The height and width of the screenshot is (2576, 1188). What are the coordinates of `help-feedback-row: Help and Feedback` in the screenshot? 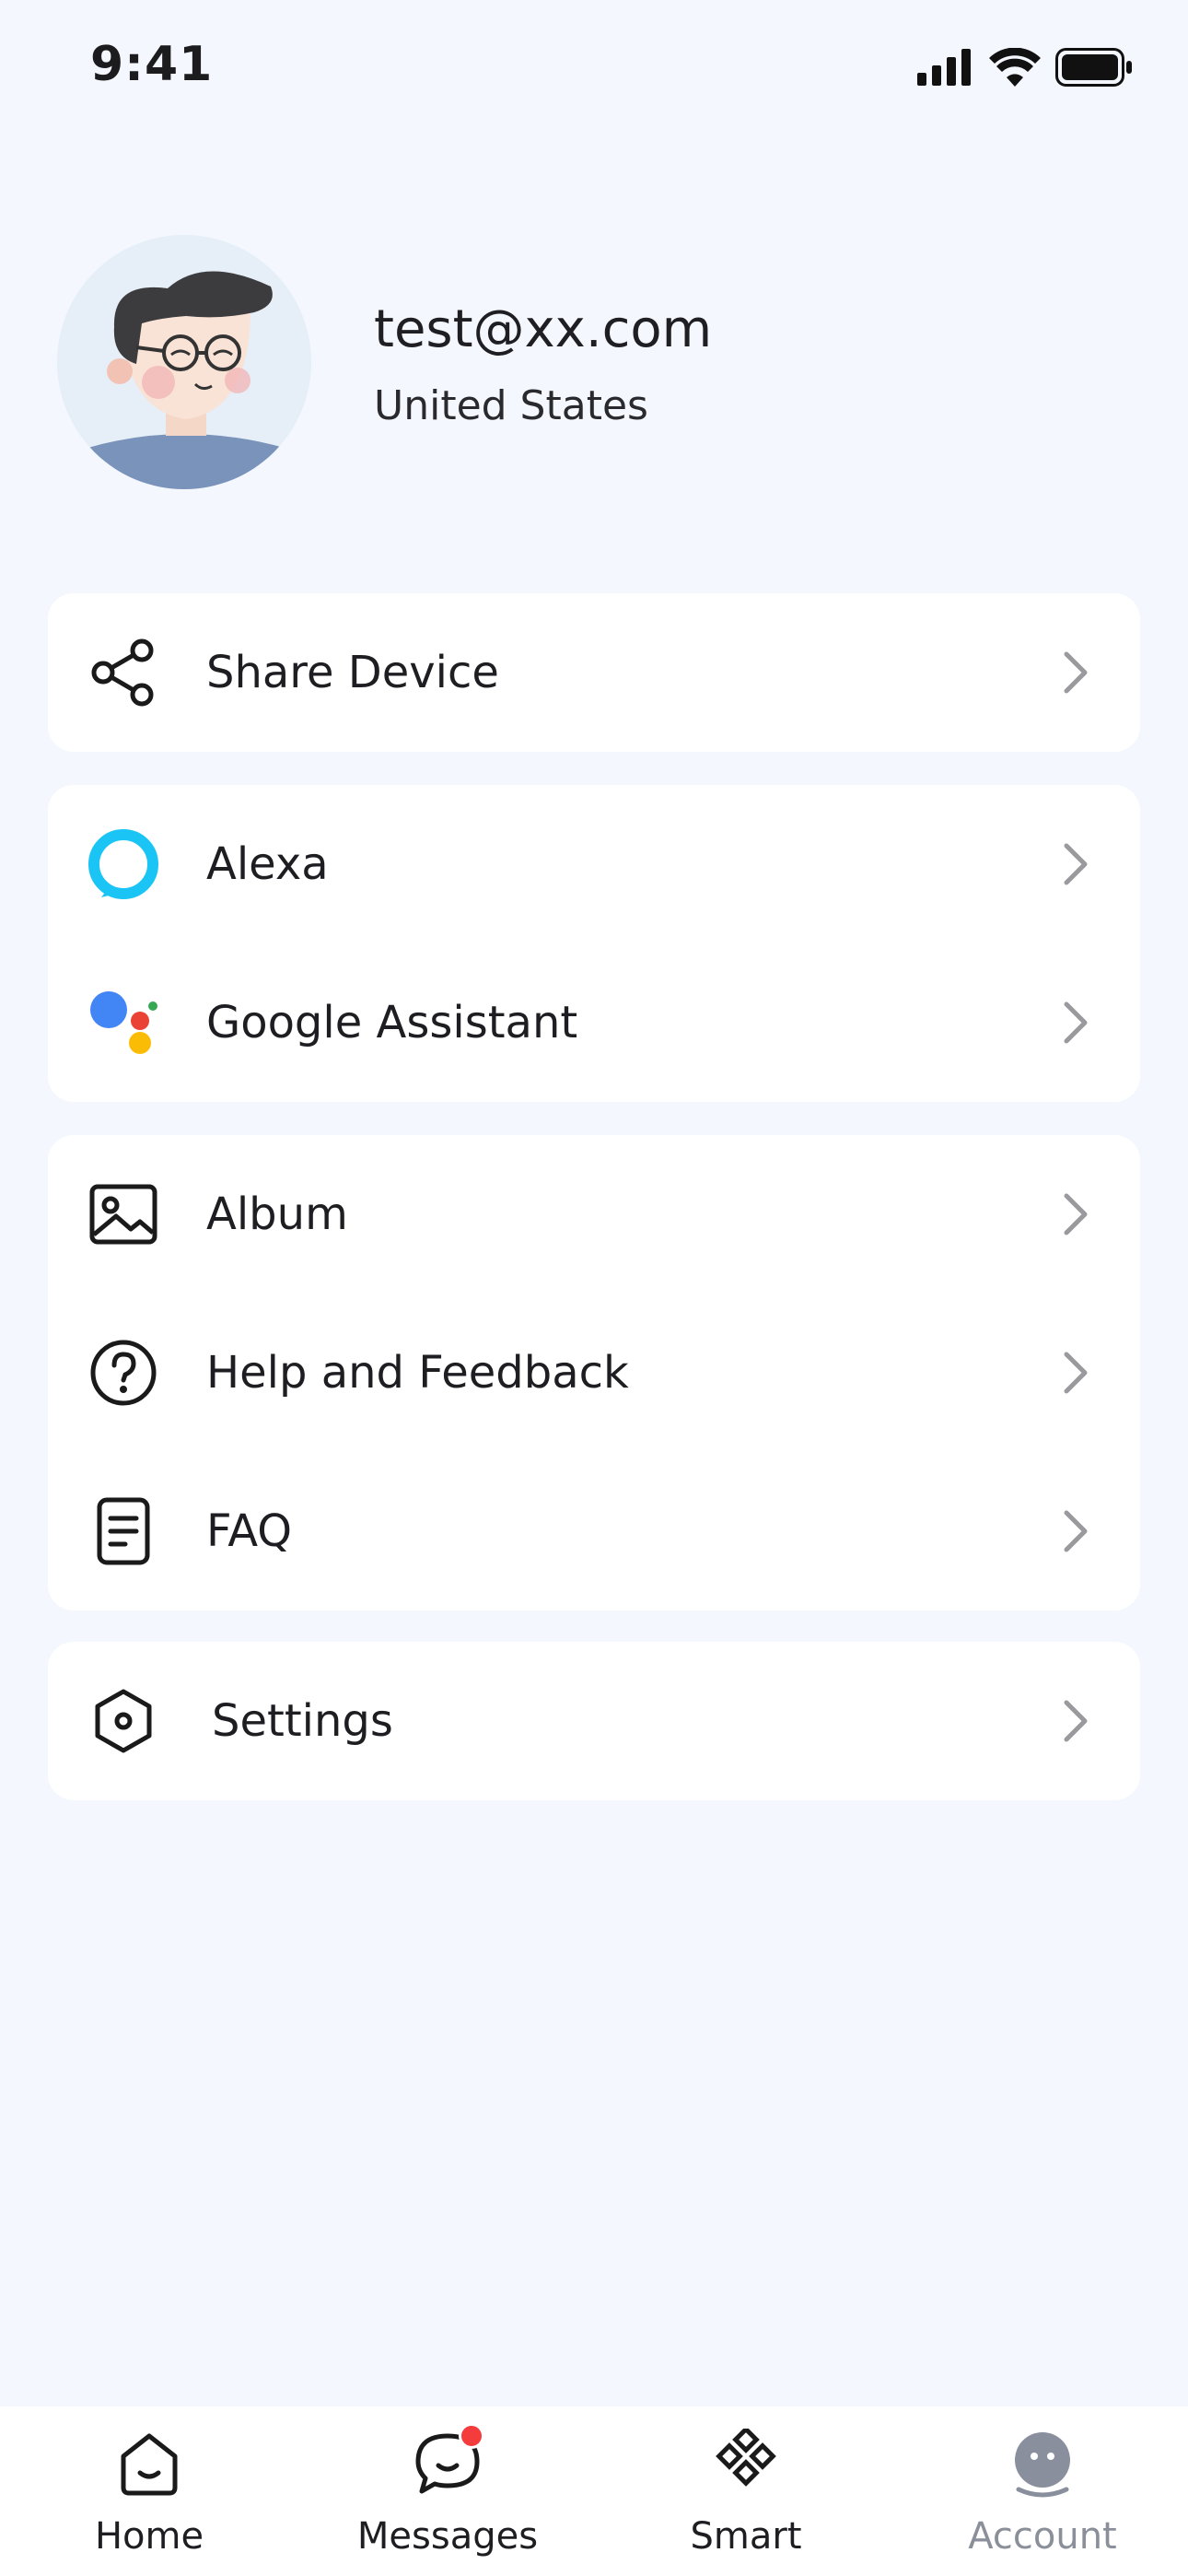 It's located at (594, 1373).